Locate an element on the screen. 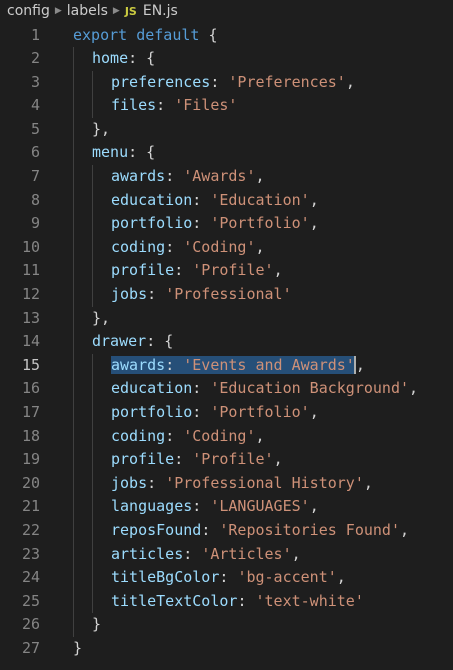 The height and width of the screenshot is (670, 453). code-line: 21 languages: 'LANGUAGES', is located at coordinates (226, 507).